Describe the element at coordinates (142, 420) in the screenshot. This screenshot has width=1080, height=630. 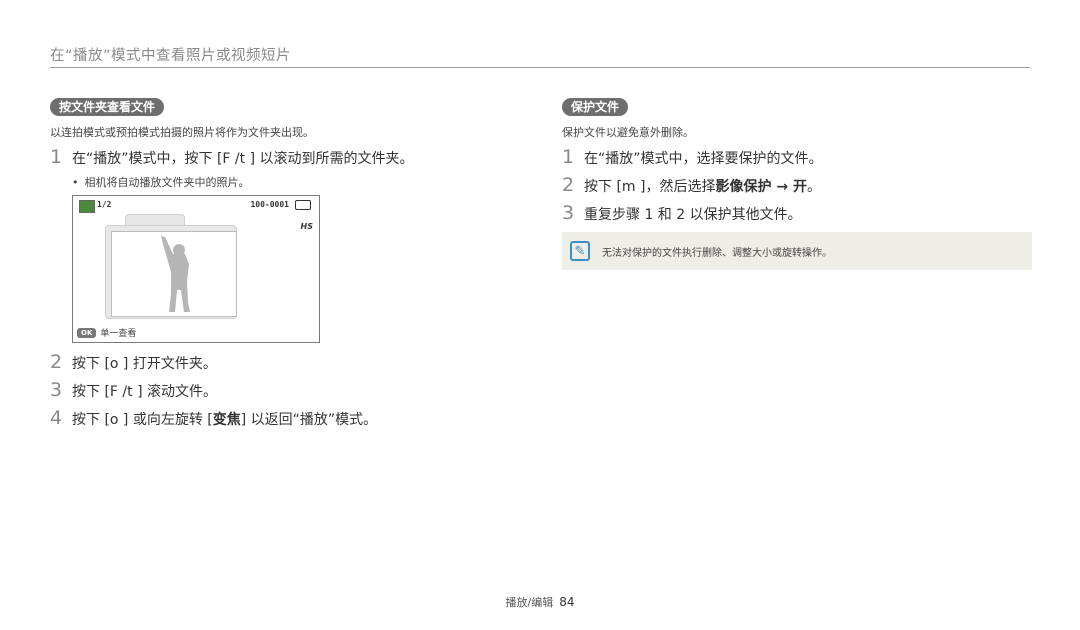
I see `step-text-pre: 按下 [o ] 或向左旋转 [` at that location.